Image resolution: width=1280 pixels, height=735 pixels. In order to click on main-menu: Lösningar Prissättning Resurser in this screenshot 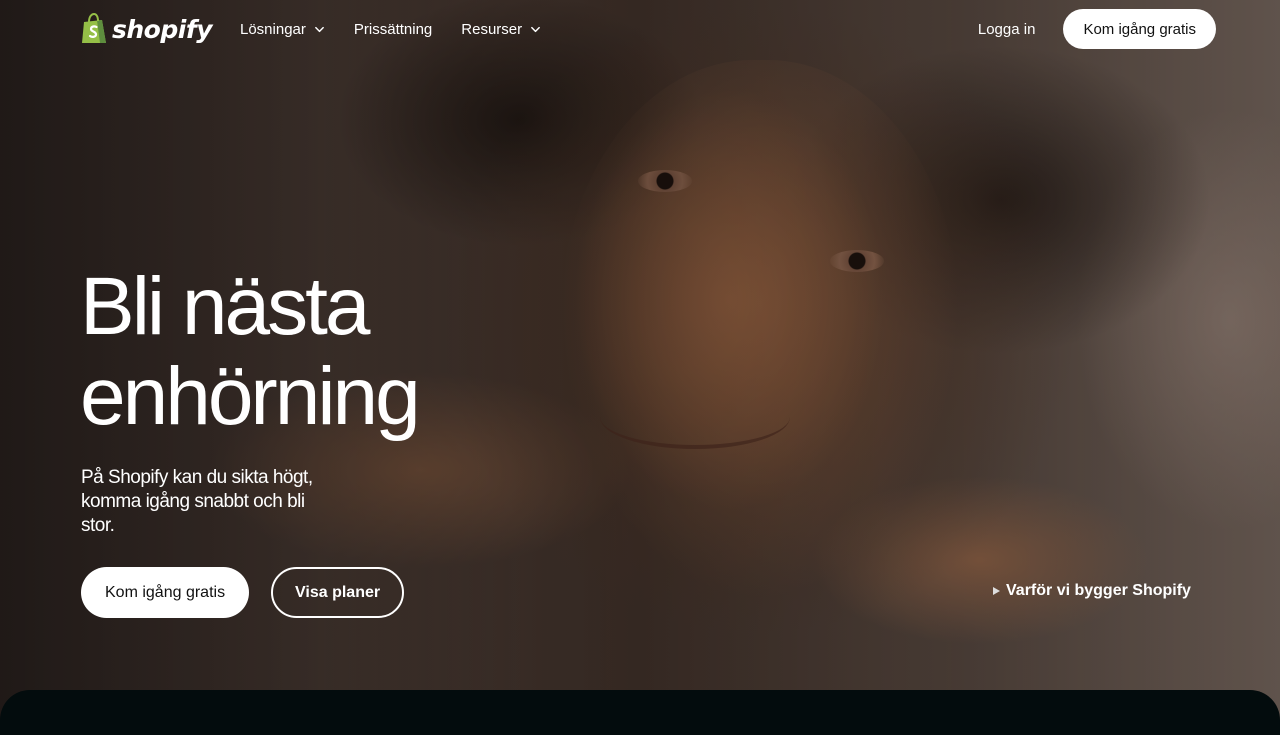, I will do `click(405, 29)`.